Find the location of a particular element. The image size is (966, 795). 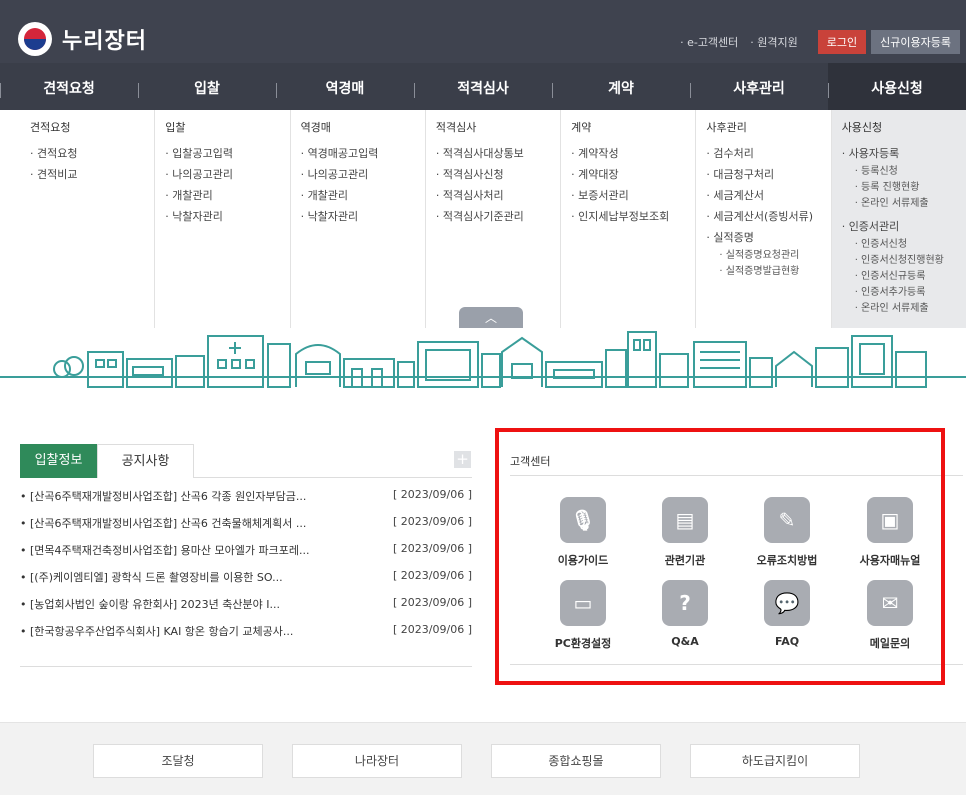

menu-subitem: 인증서신청진행현황 is located at coordinates (904, 261).